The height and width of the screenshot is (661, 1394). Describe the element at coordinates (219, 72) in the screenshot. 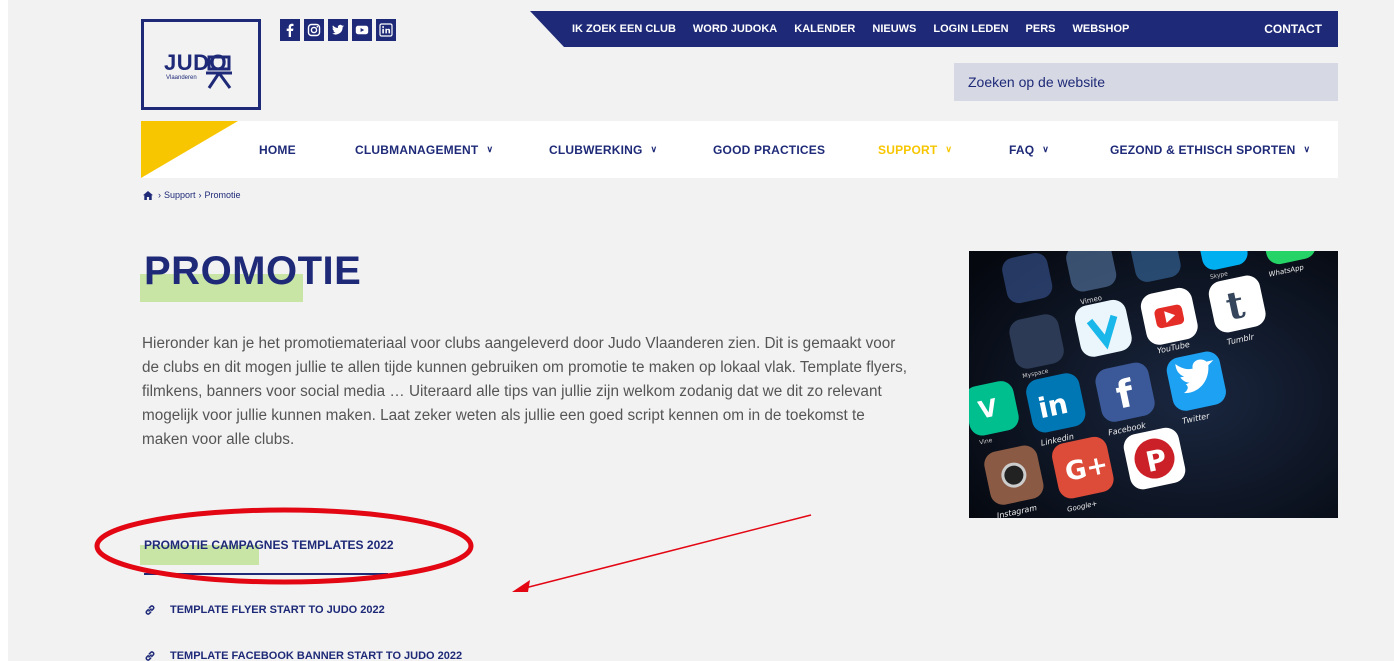

I see `judo-mark-icon` at that location.